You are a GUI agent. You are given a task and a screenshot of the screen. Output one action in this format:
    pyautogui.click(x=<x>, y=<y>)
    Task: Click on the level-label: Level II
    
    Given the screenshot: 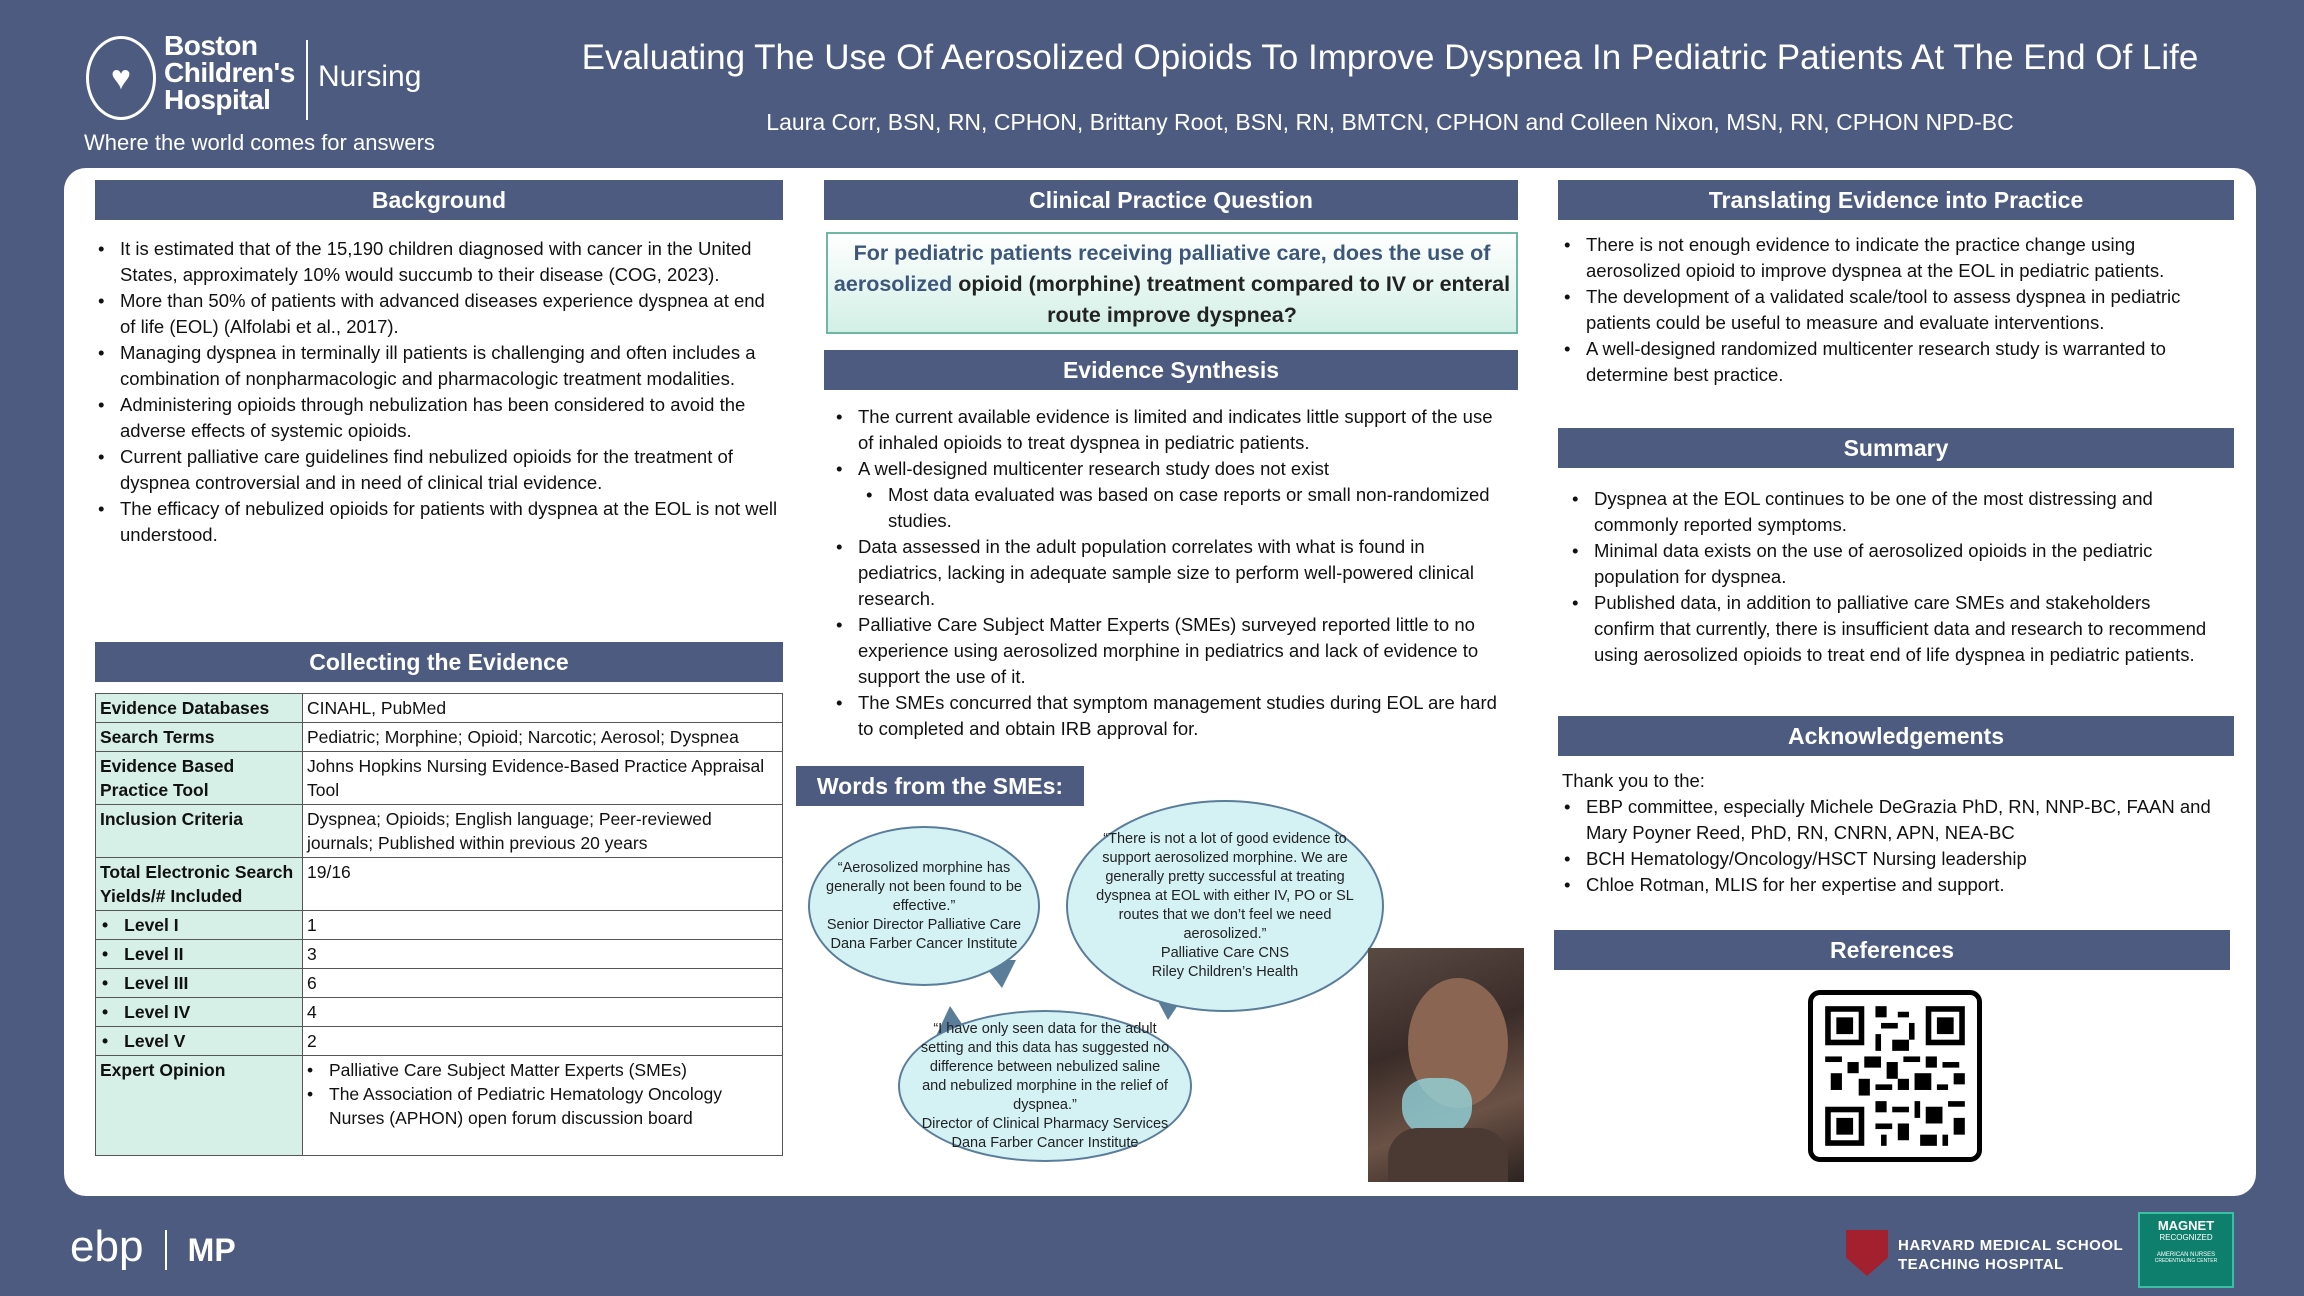 What is the action you would take?
    pyautogui.click(x=154, y=954)
    